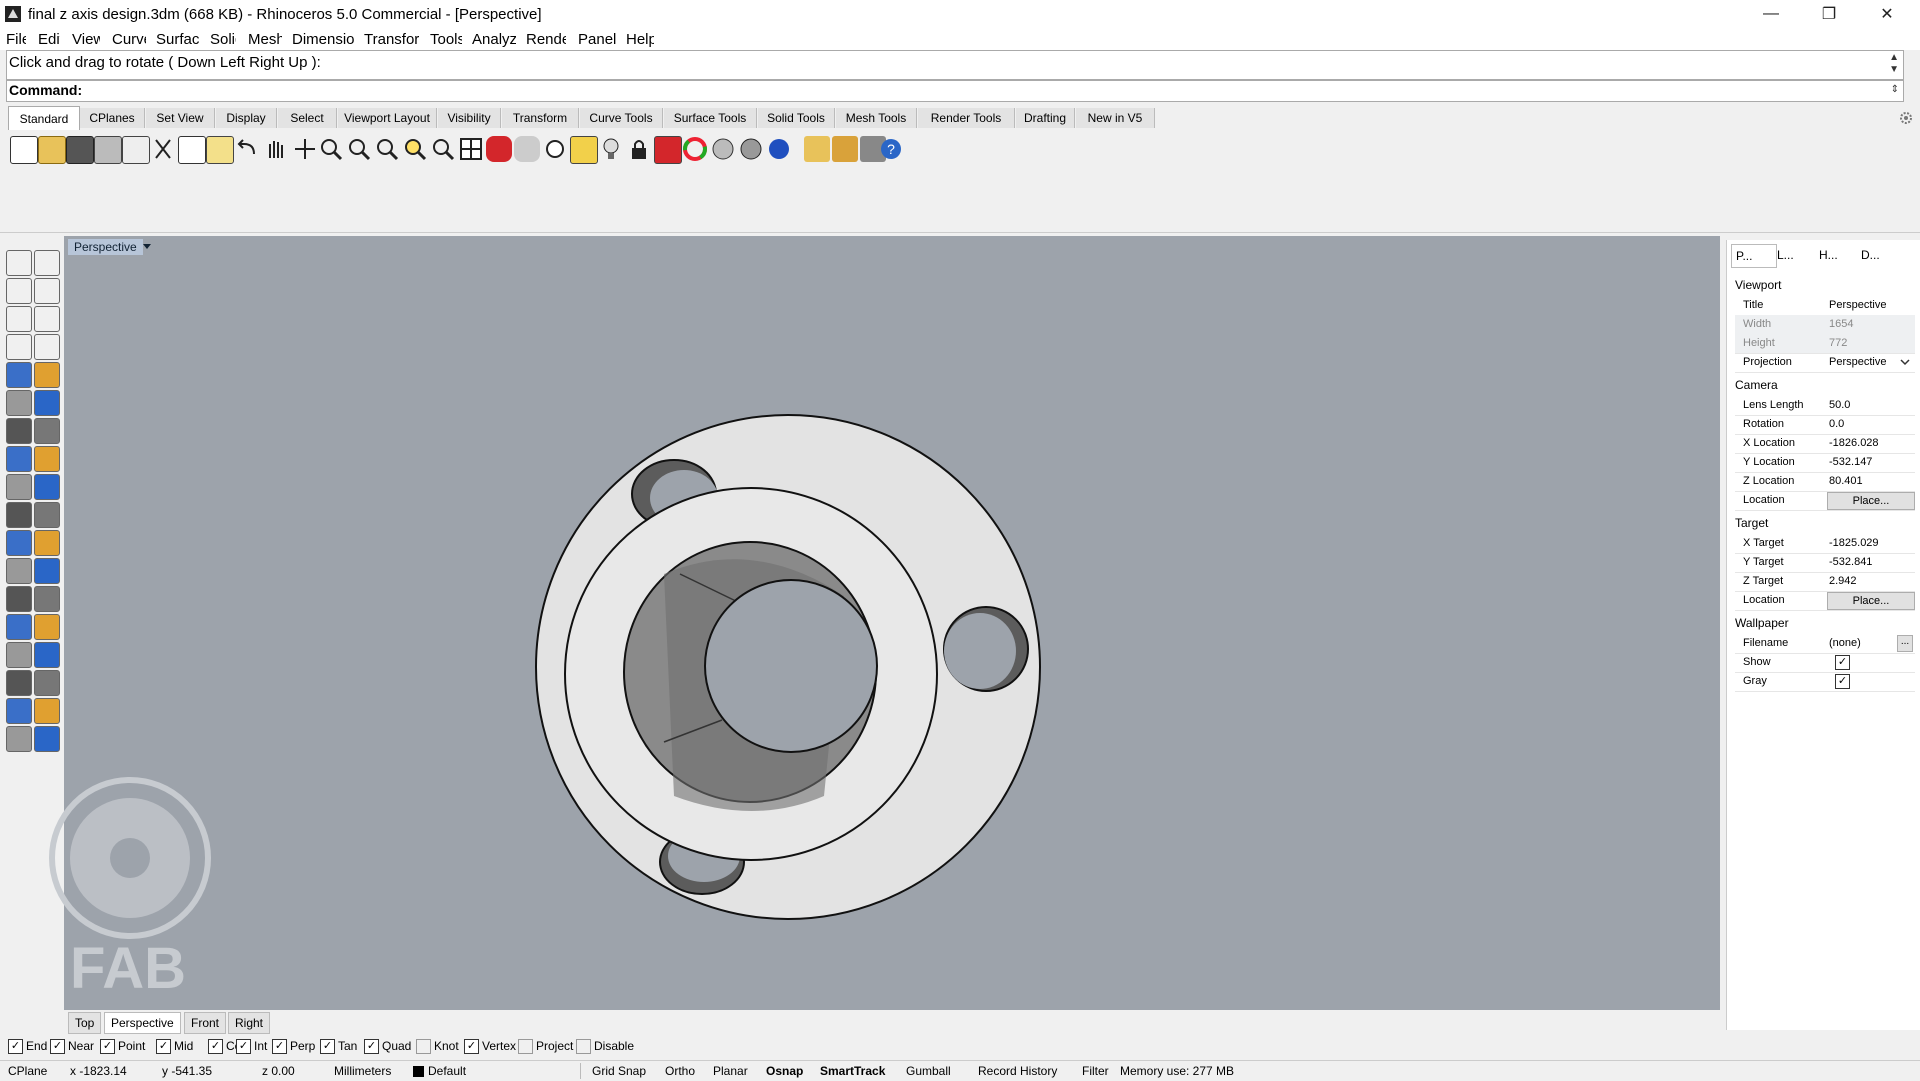 The width and height of the screenshot is (1920, 1081). I want to click on menu-render: Render, so click(546, 39).